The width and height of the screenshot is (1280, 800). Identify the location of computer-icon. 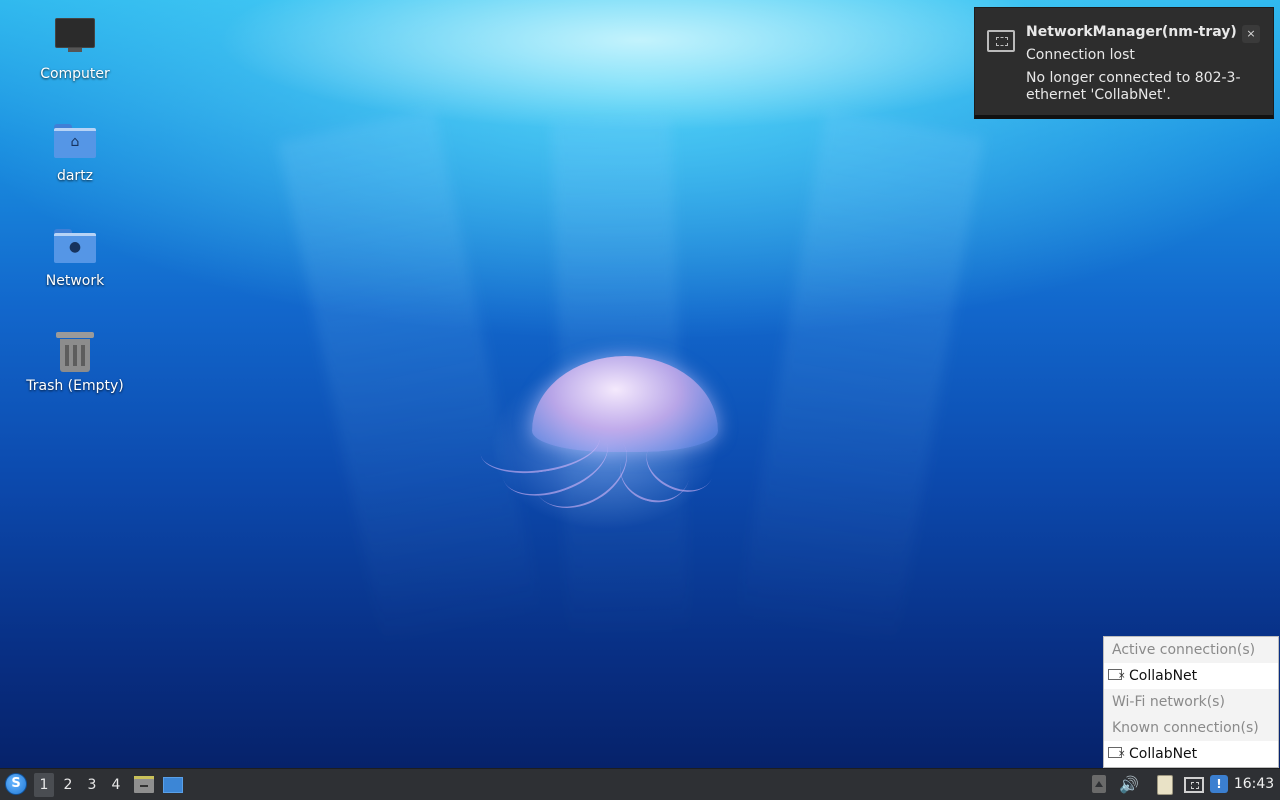
(75, 35).